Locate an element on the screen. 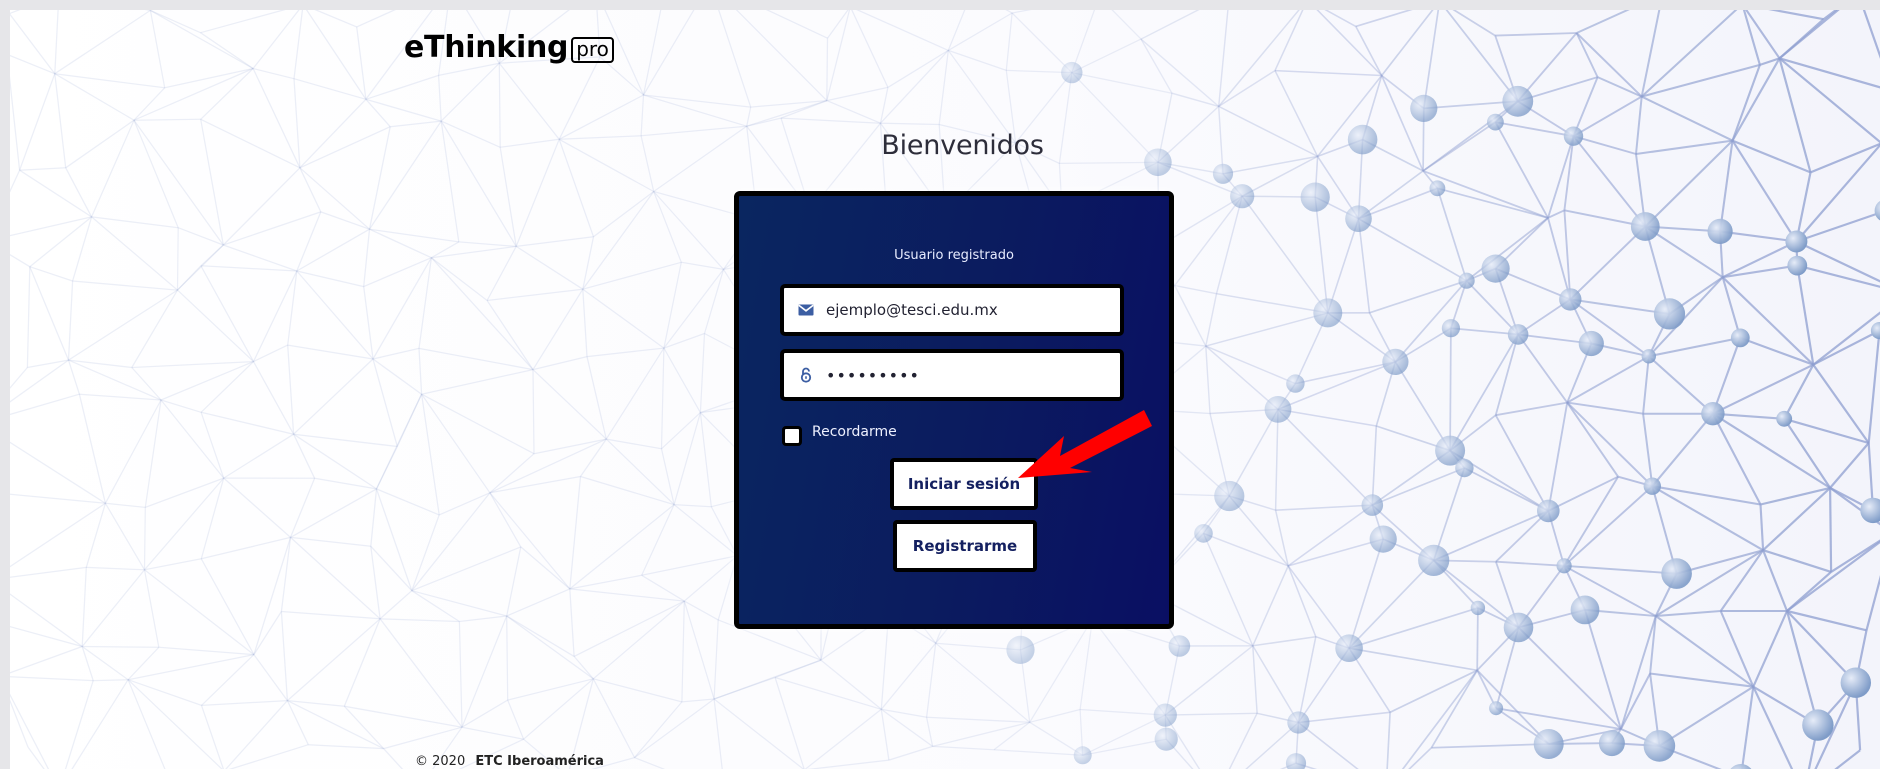  footer-company: ETC Iberoamérica is located at coordinates (539, 761).